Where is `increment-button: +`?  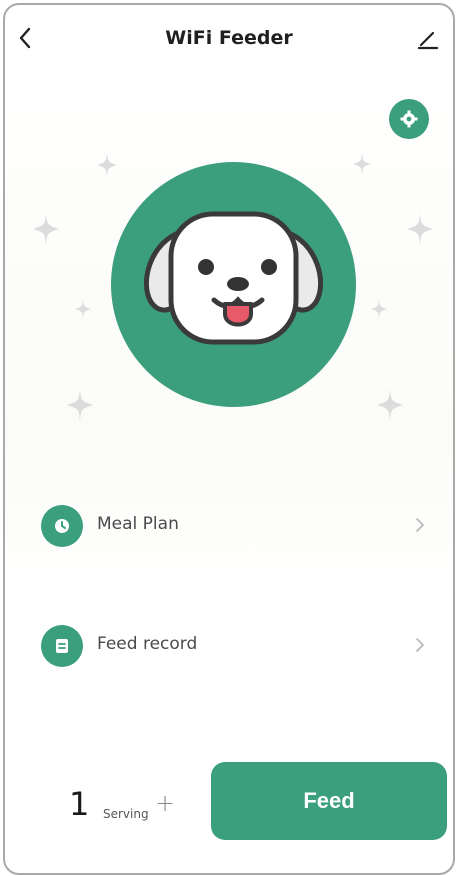 increment-button: + is located at coordinates (165, 803).